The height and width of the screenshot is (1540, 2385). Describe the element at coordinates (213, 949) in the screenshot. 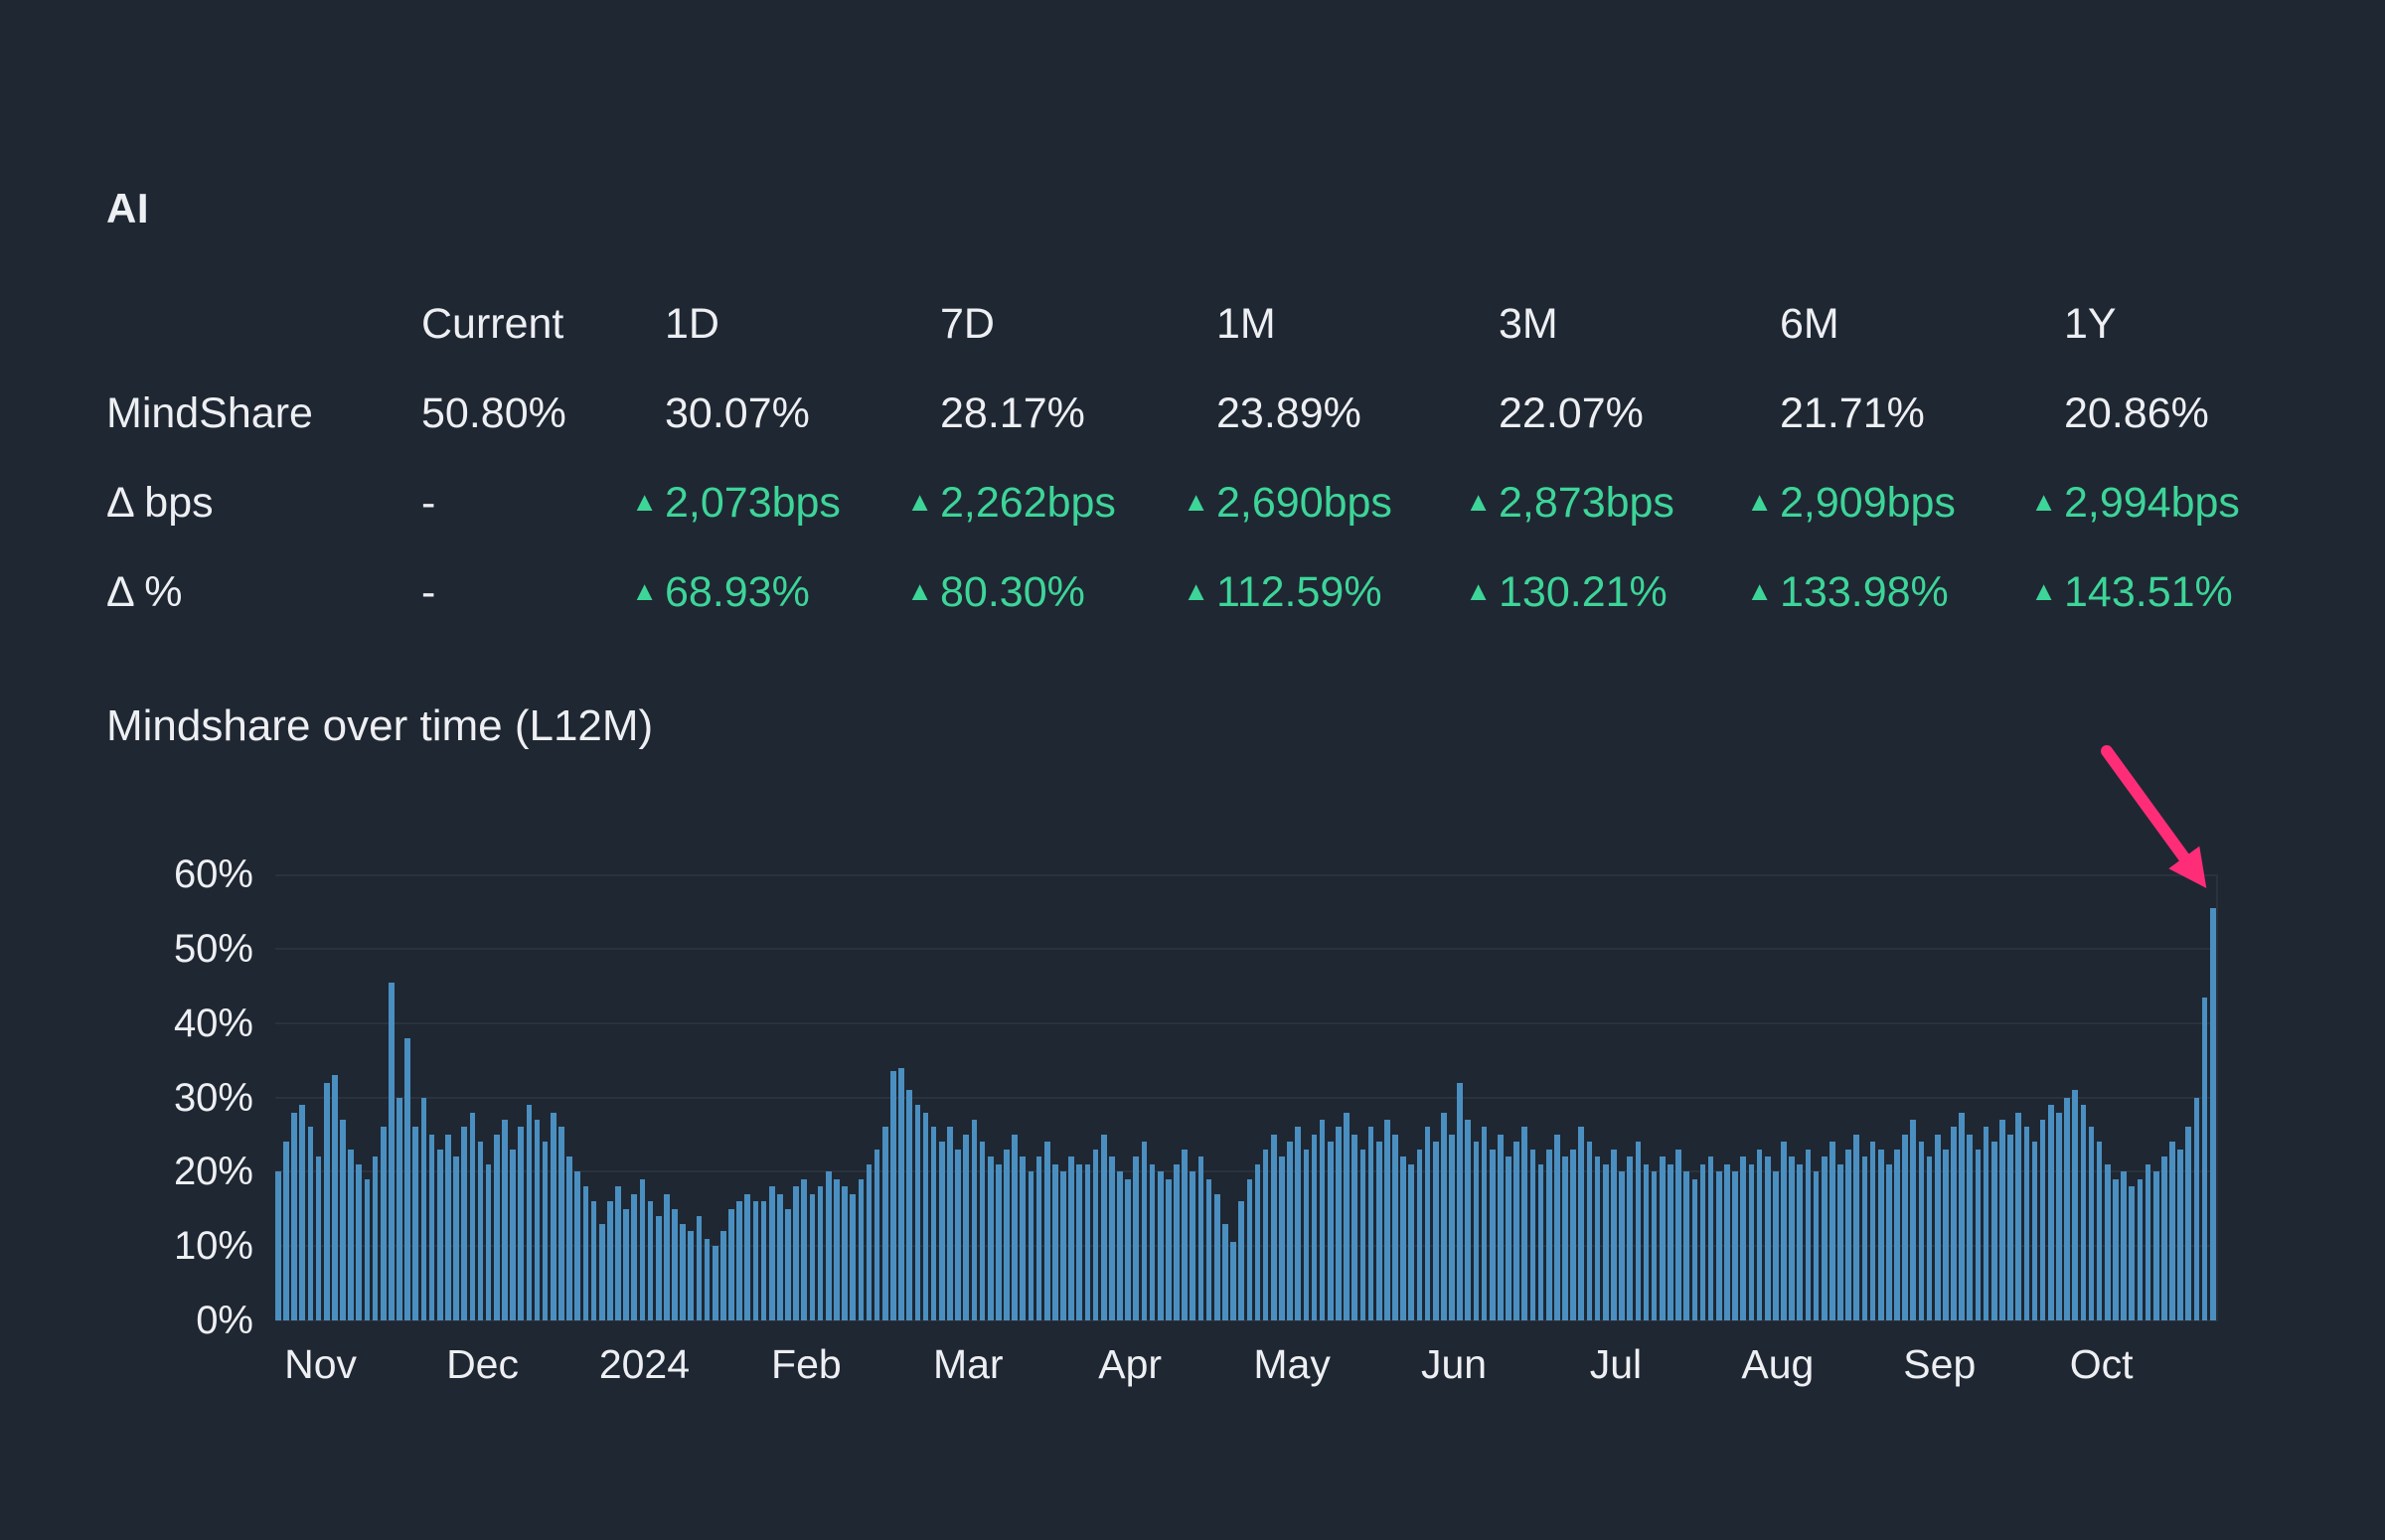

I see `y-axis-label: 50%` at that location.